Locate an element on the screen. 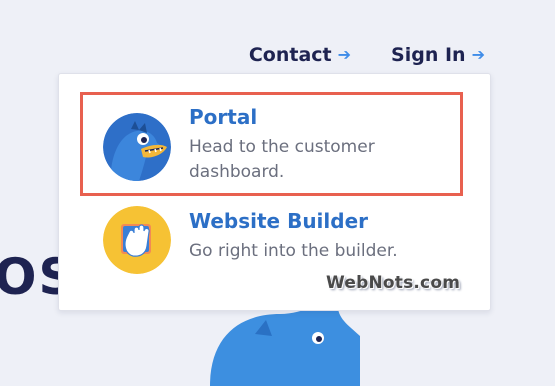 This screenshot has height=386, width=555. menu-item-title: Website Builder is located at coordinates (279, 221).